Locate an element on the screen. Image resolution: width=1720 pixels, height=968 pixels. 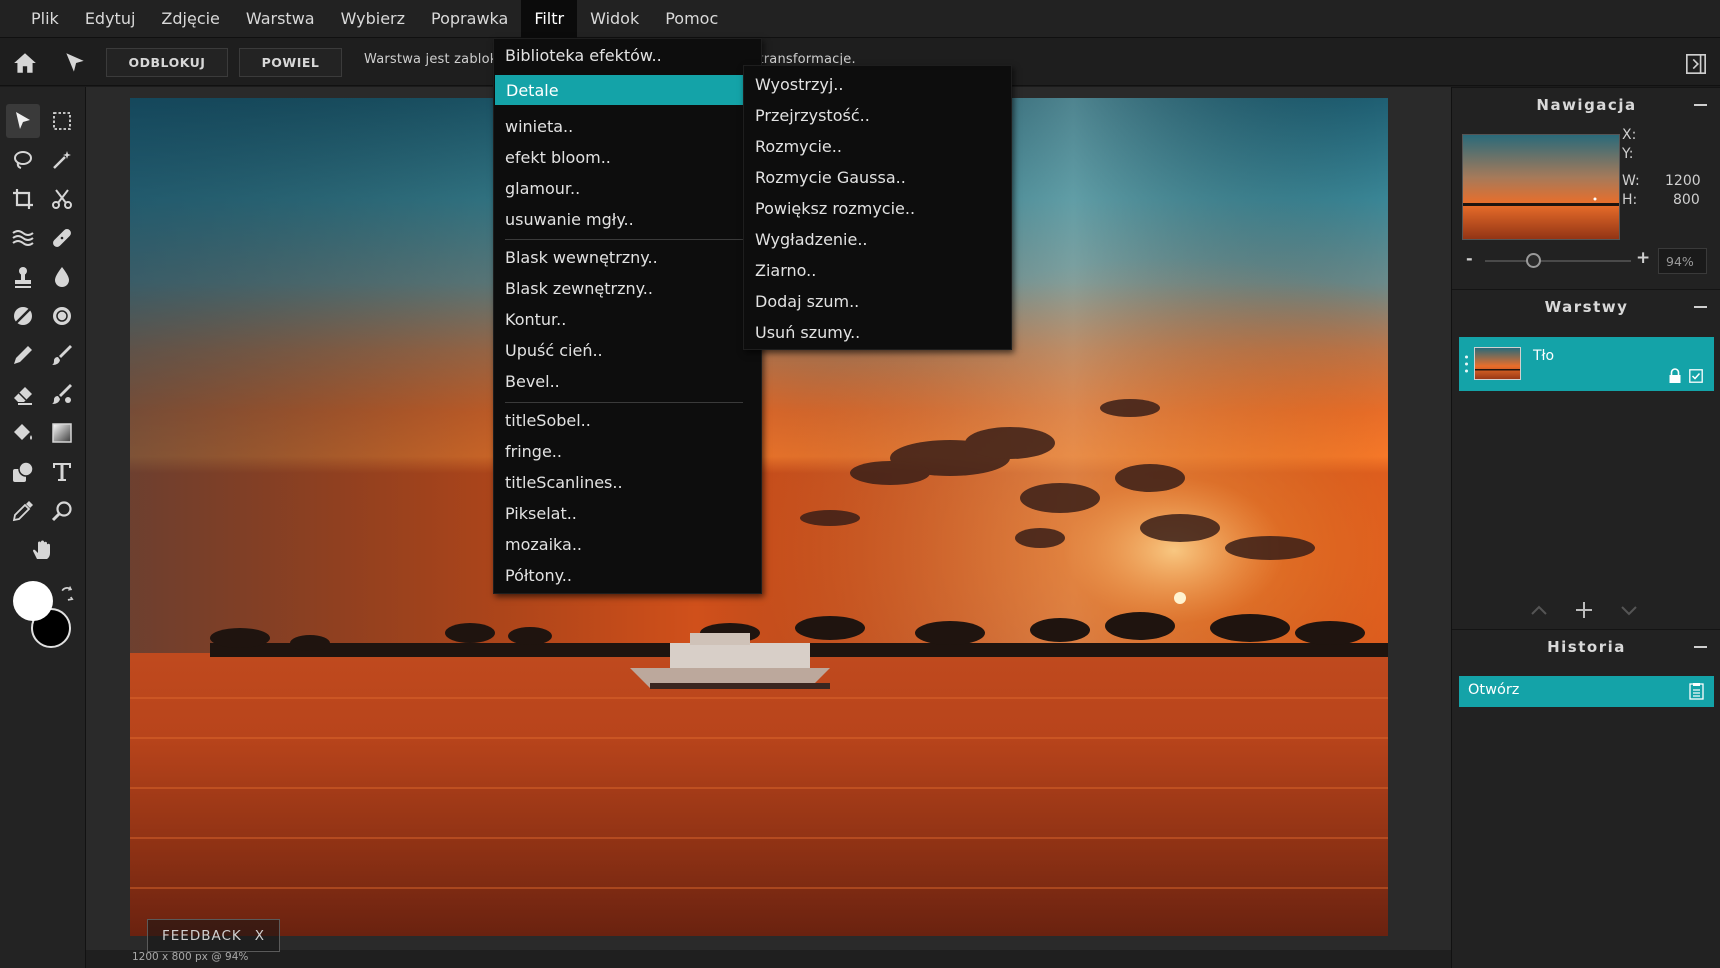
drag-handle-icon is located at coordinates (1466, 364).